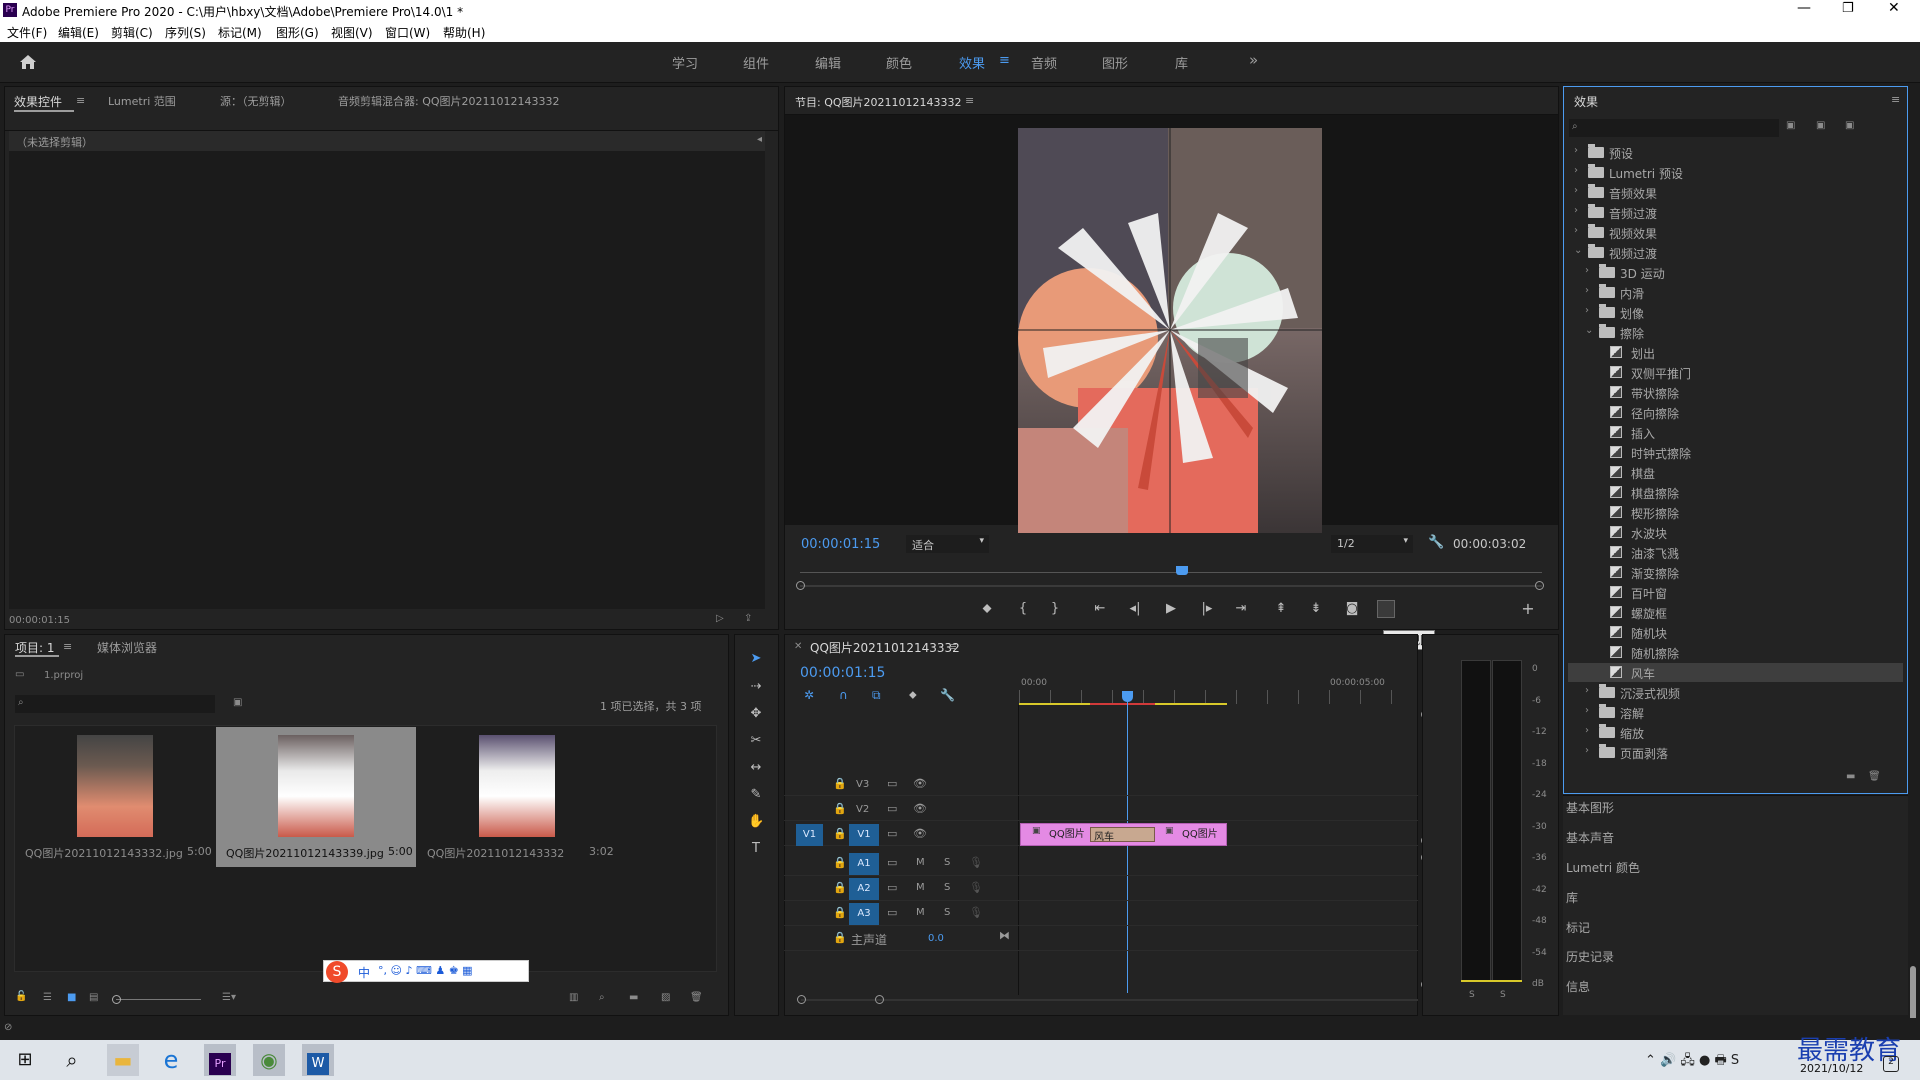 The image size is (1920, 1080). Describe the element at coordinates (1055, 609) in the screenshot. I see `mark-out-icon: }` at that location.